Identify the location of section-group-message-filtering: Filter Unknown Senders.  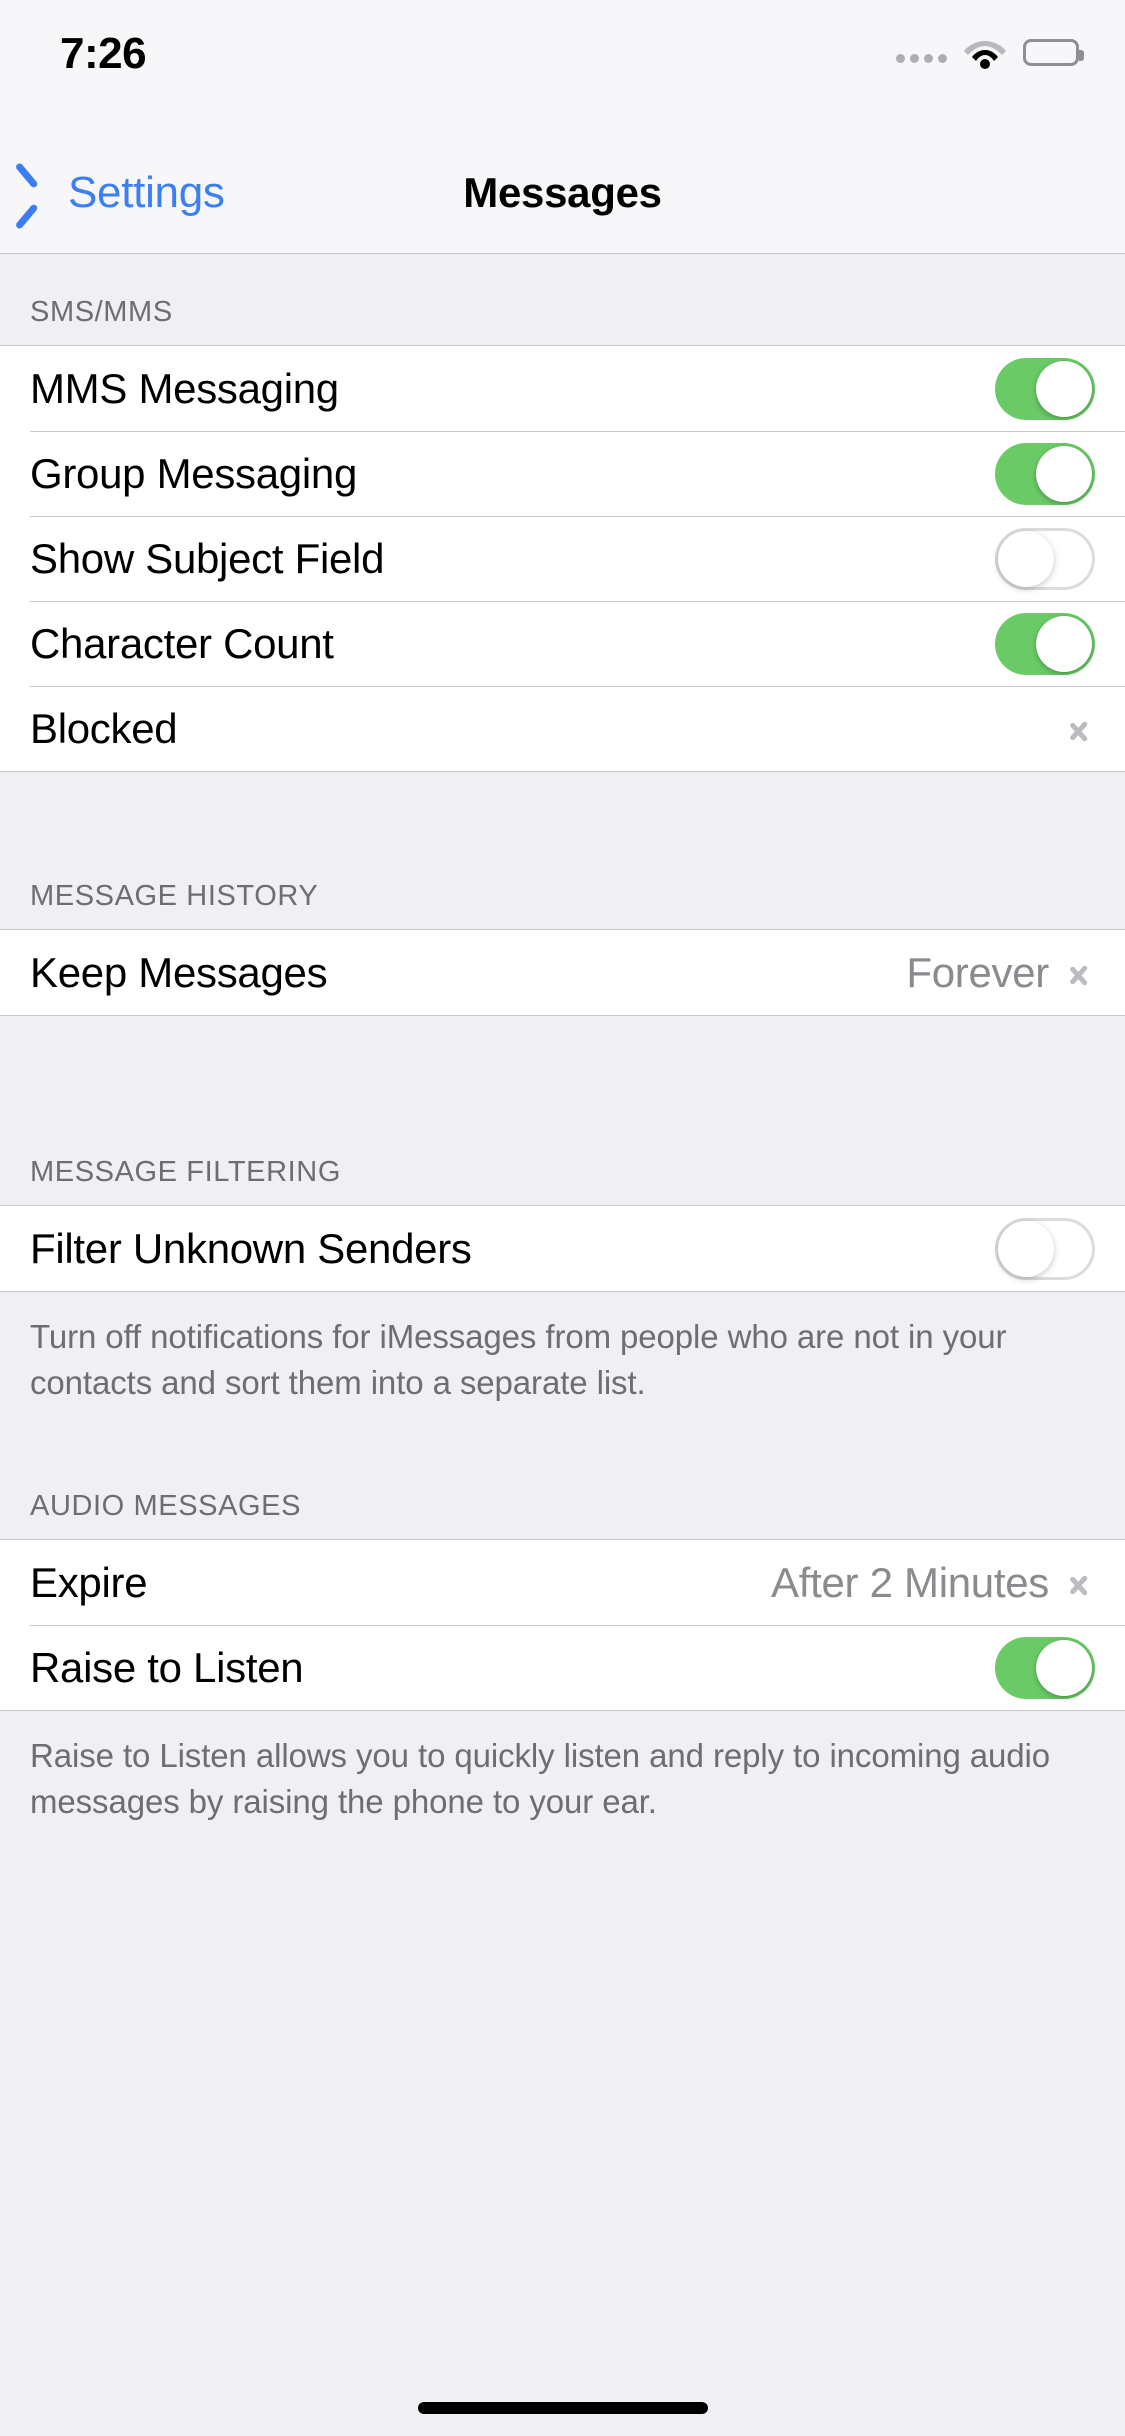
(562, 1249).